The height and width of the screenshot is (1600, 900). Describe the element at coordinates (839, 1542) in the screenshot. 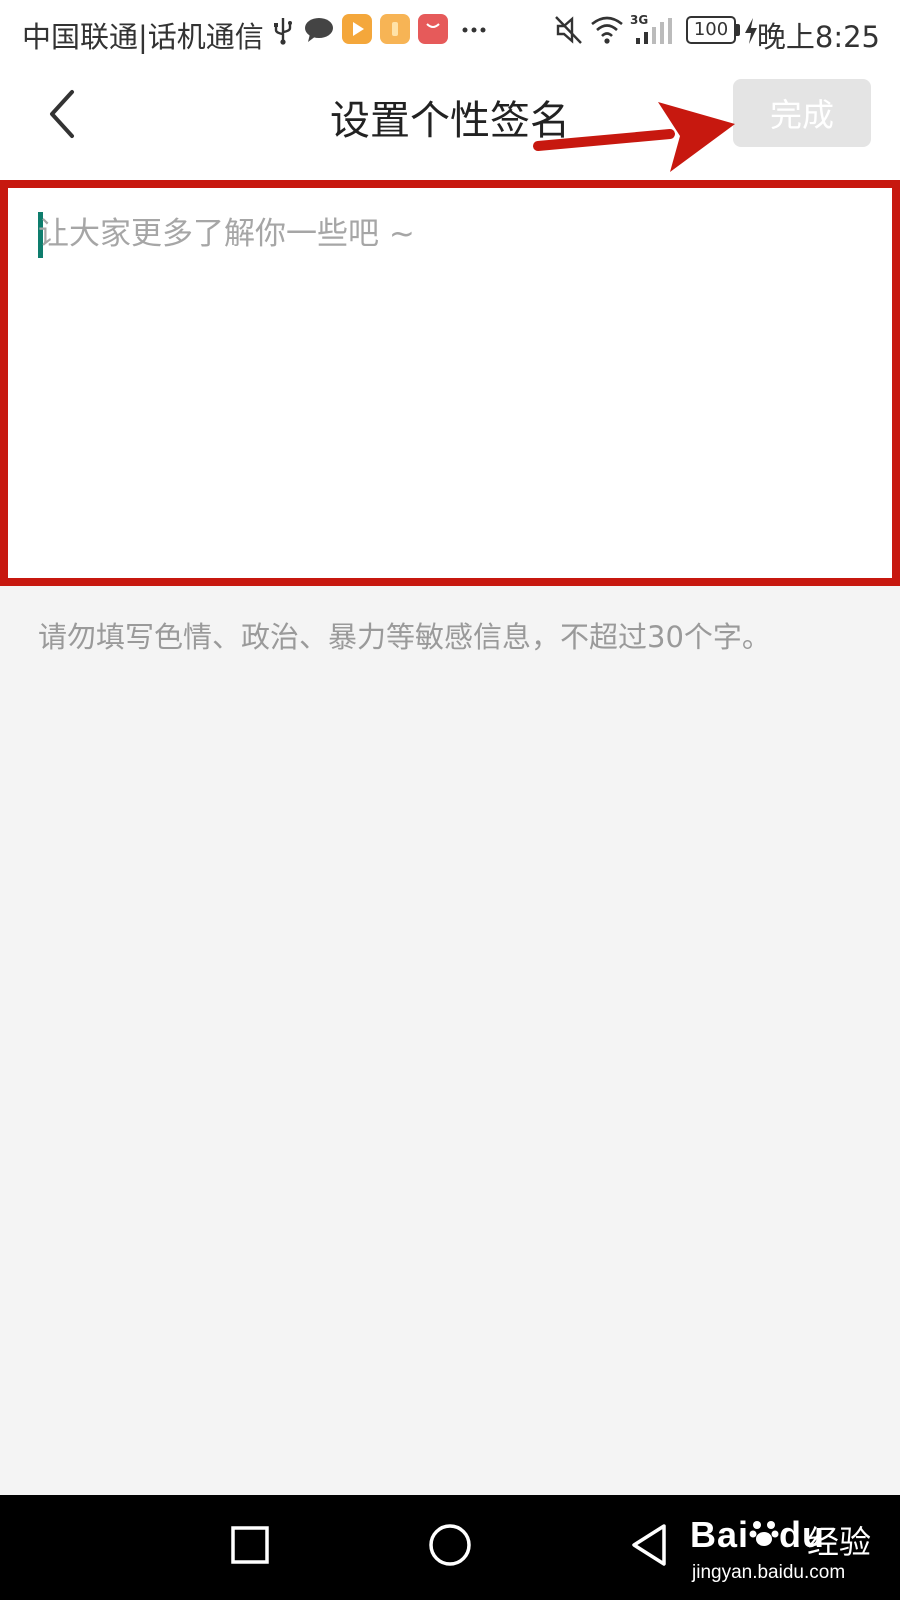

I see `watermark-cn: 经验` at that location.